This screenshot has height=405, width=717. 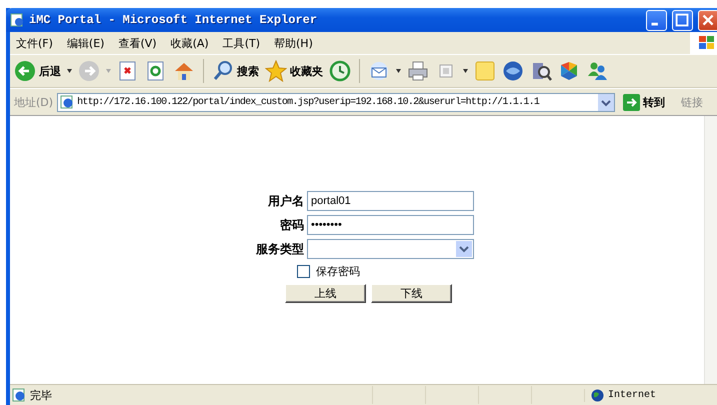 What do you see at coordinates (173, 20) in the screenshot?
I see `window-title: iMC Portal - Microsoft Internet Explorer` at bounding box center [173, 20].